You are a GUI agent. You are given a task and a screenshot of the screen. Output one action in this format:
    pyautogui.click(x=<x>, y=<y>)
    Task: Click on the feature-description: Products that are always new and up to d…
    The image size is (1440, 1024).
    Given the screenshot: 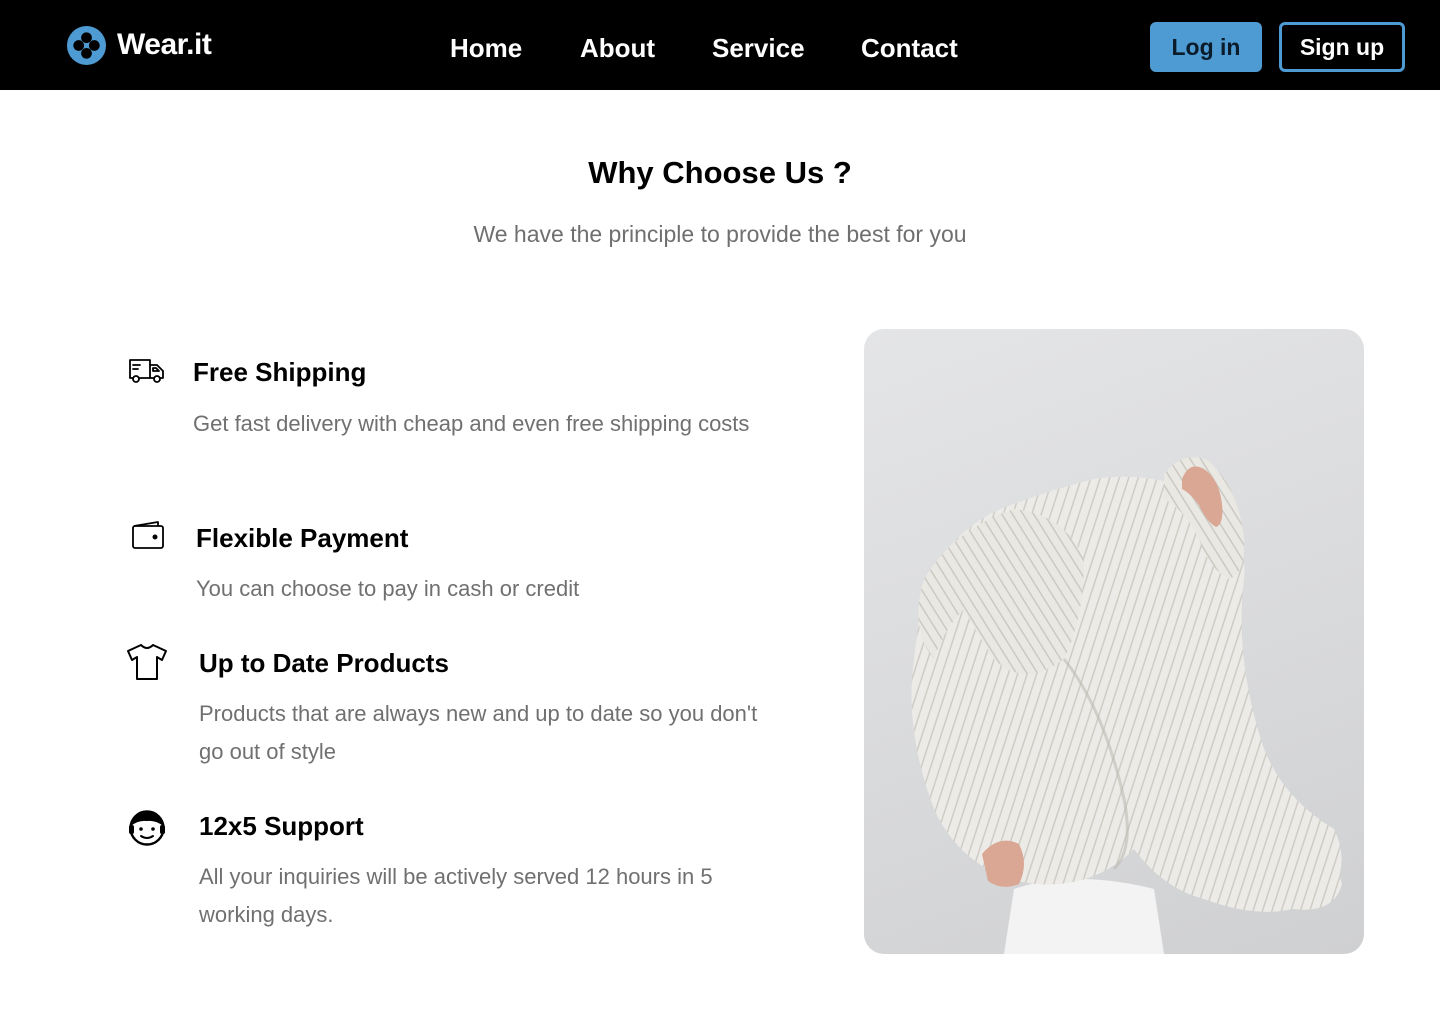 What is the action you would take?
    pyautogui.click(x=478, y=732)
    